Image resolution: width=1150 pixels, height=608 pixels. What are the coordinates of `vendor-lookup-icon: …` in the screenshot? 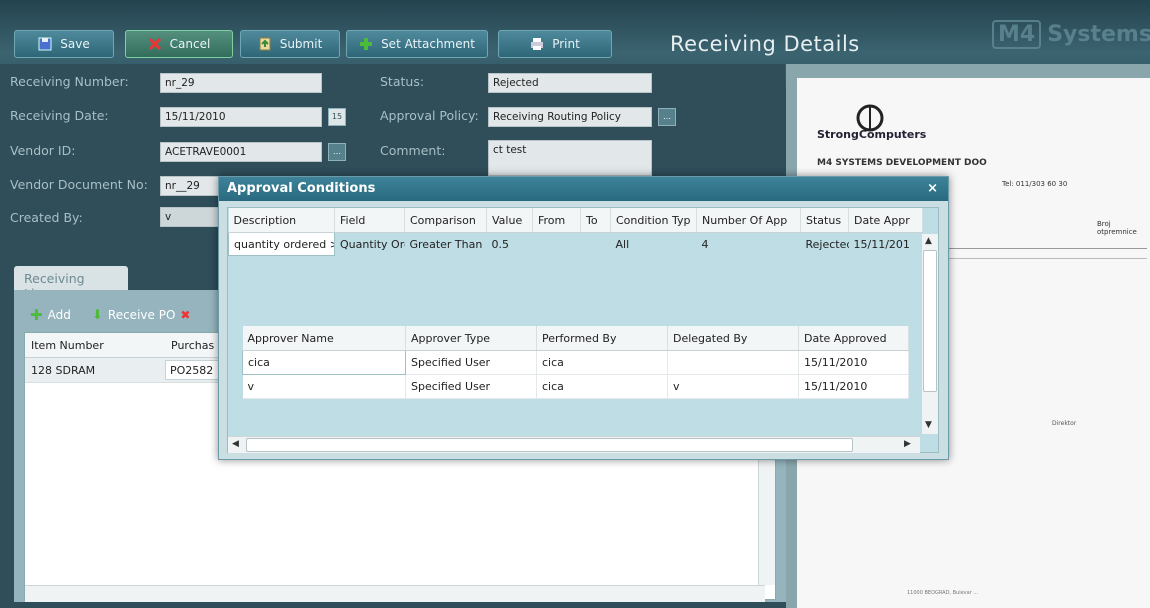 It's located at (337, 152).